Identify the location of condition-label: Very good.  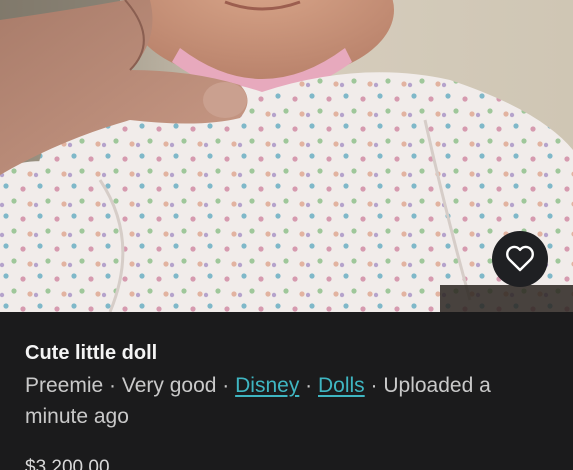
(169, 385).